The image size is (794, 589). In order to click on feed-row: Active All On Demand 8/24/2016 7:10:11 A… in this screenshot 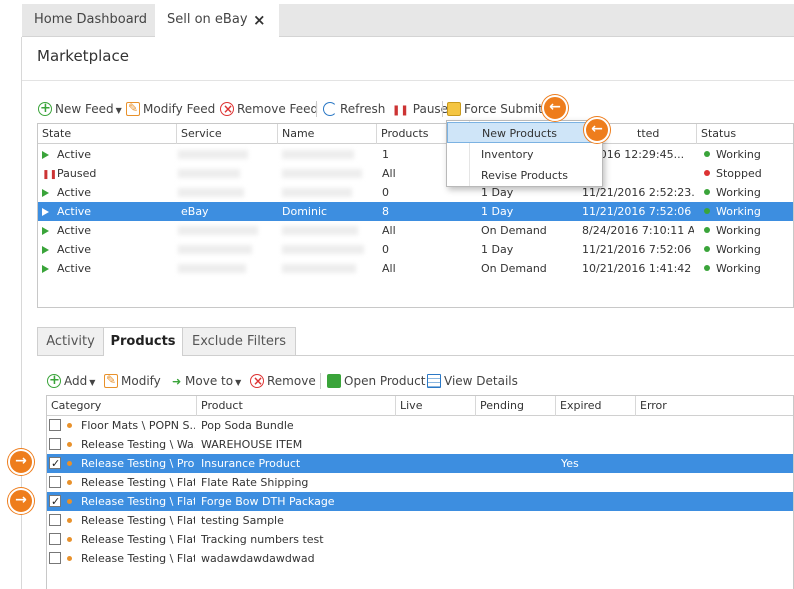, I will do `click(415, 230)`.